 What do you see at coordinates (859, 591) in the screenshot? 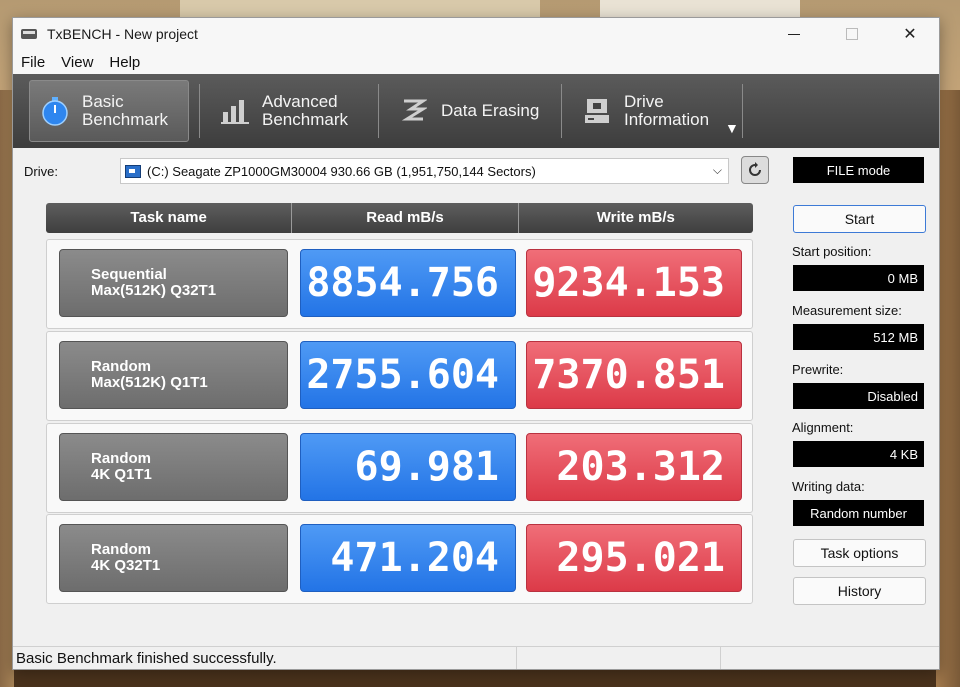
I see `history-button: History` at bounding box center [859, 591].